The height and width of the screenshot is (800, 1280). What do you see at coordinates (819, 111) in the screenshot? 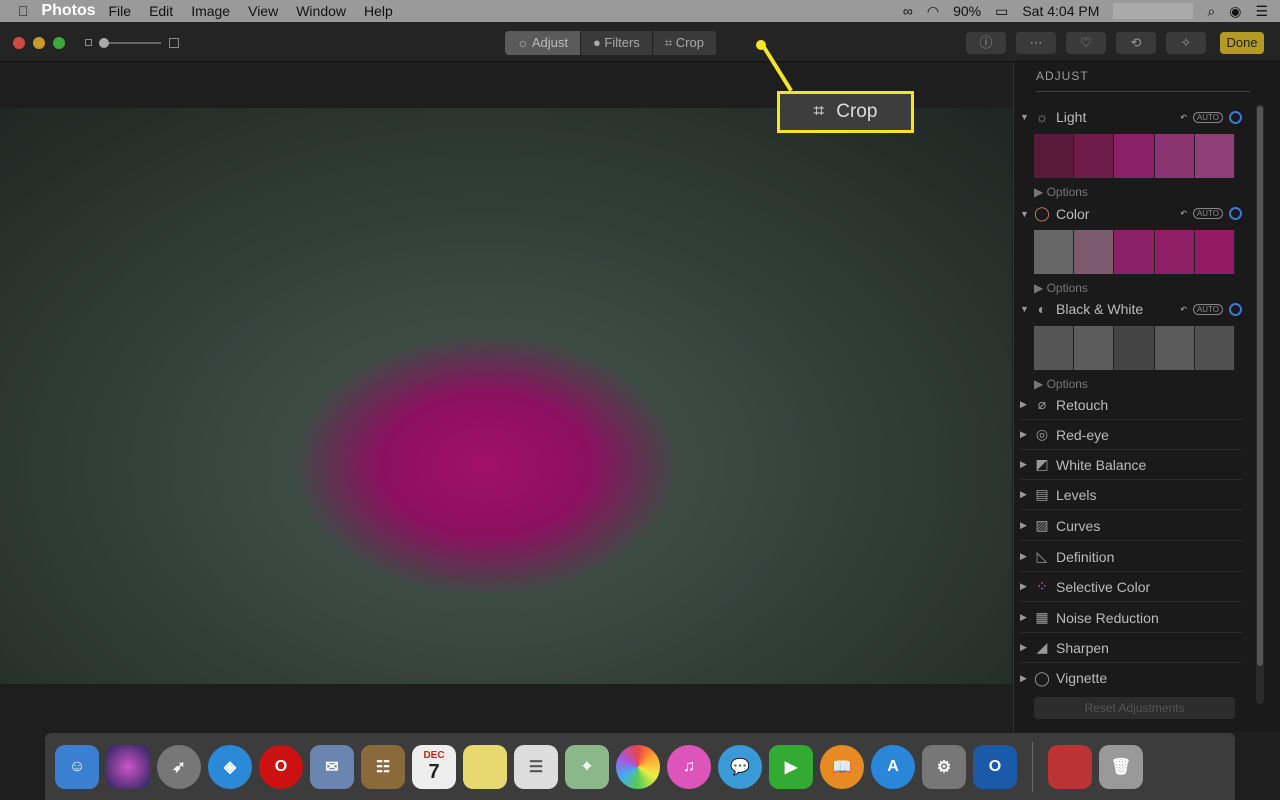
I see `crop-icon: ⌗` at bounding box center [819, 111].